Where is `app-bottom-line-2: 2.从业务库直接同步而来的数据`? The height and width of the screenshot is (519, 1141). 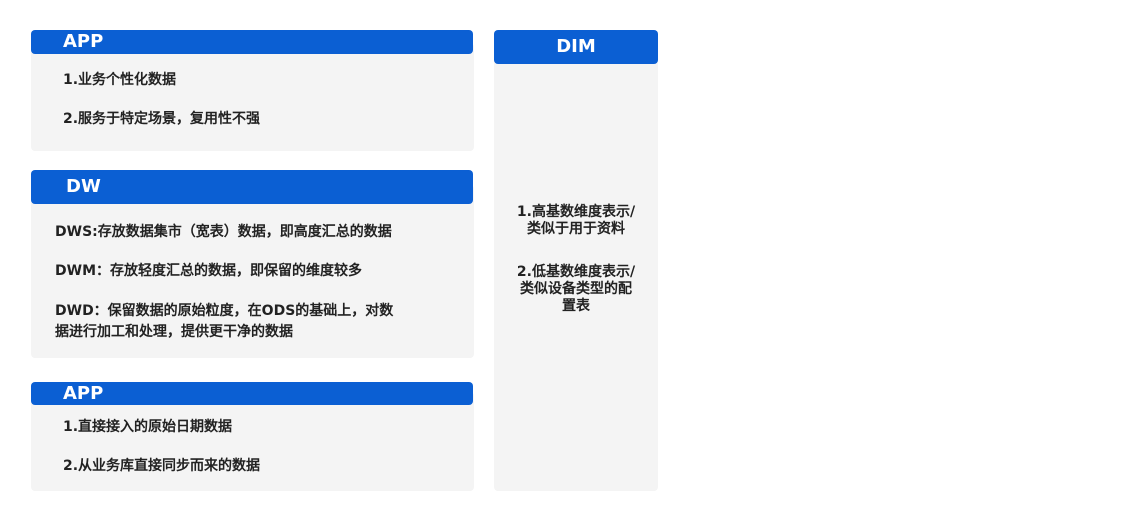 app-bottom-line-2: 2.从业务库直接同步而来的数据 is located at coordinates (162, 466).